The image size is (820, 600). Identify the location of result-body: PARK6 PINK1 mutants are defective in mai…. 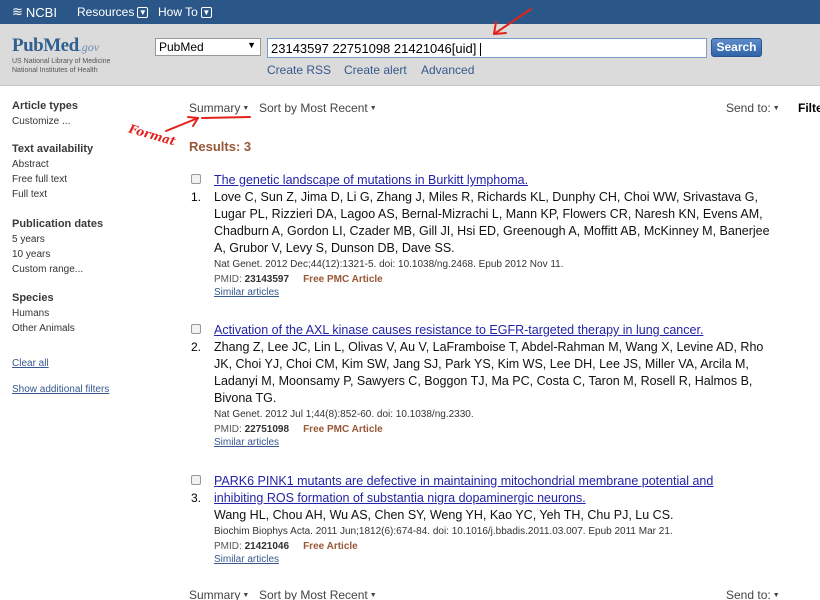
(501, 519).